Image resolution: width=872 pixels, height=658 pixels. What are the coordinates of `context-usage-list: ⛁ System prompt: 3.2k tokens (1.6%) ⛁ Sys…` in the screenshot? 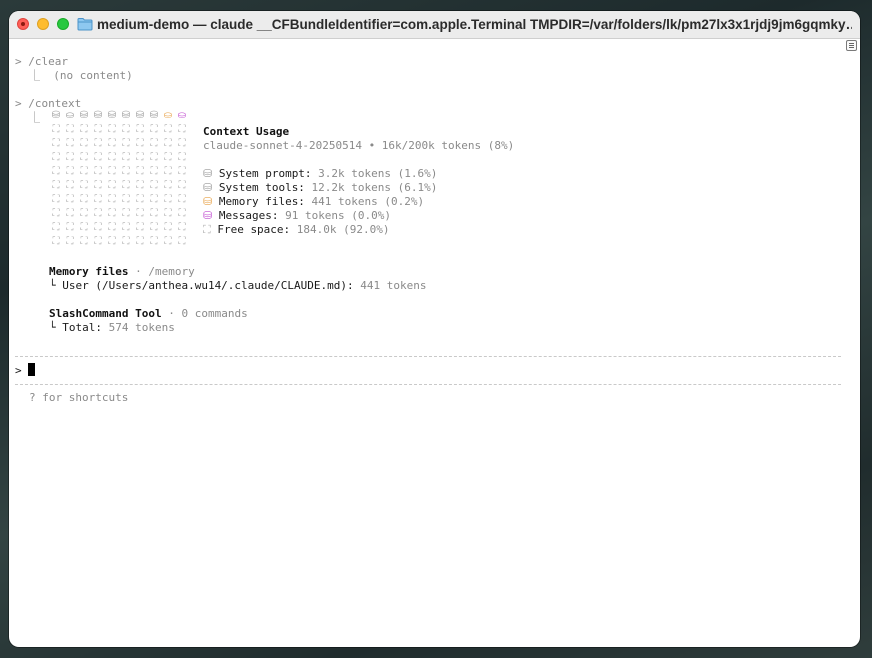 It's located at (403, 207).